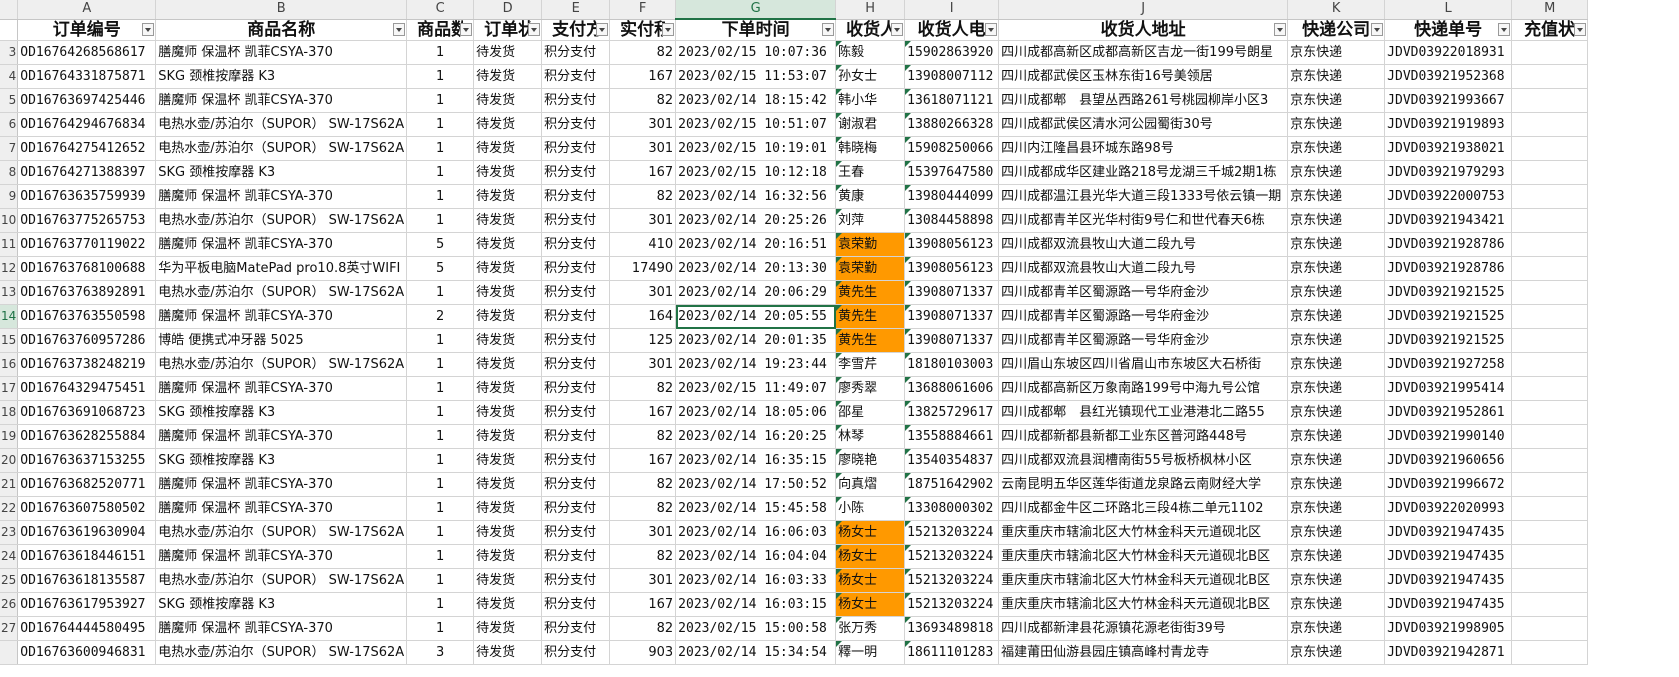  What do you see at coordinates (756, 412) in the screenshot?
I see `cell-time: 2023/02/14 18:05:06` at bounding box center [756, 412].